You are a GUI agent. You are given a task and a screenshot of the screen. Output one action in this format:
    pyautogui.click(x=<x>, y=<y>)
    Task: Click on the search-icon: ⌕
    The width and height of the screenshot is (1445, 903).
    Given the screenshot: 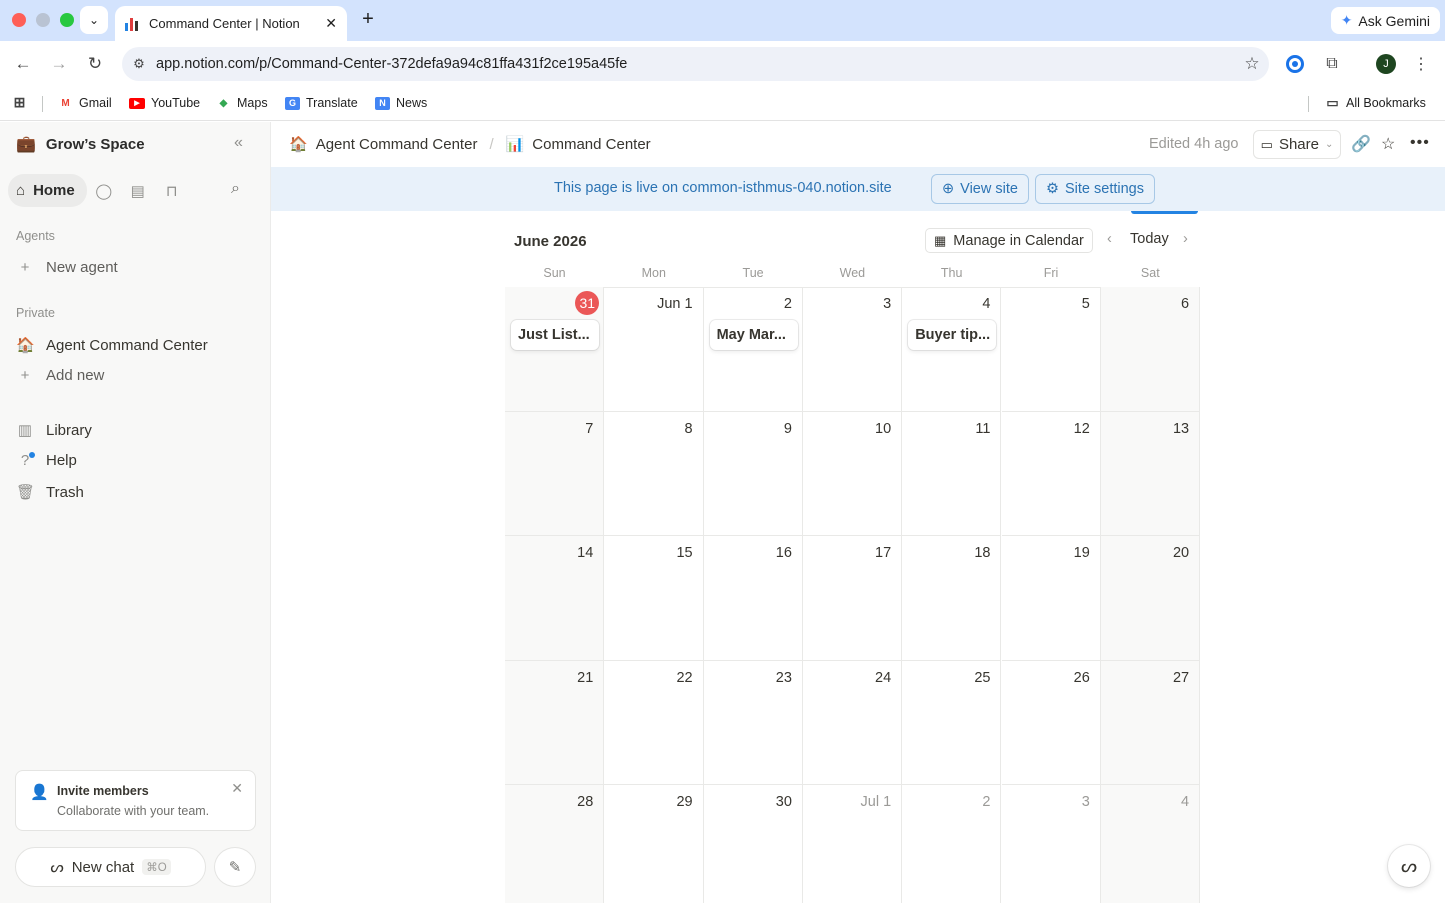 What is the action you would take?
    pyautogui.click(x=235, y=189)
    